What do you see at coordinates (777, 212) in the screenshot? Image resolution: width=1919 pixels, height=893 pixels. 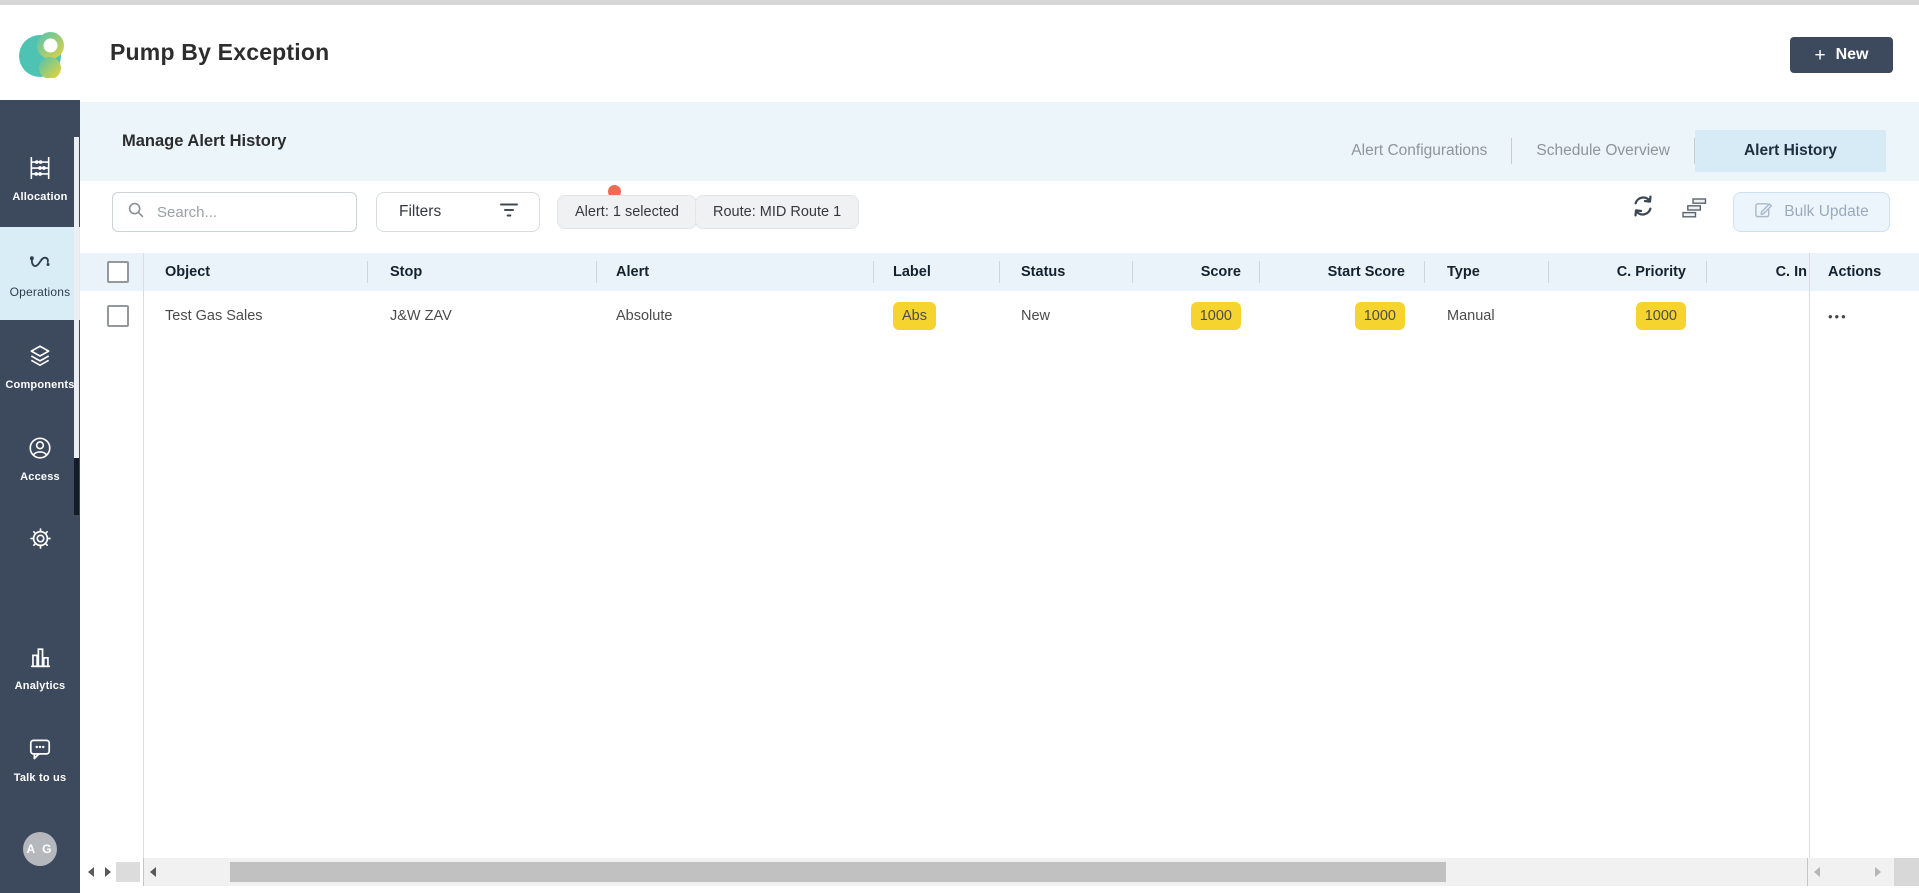 I see `filter-chip-route: Route: MID Route 1` at bounding box center [777, 212].